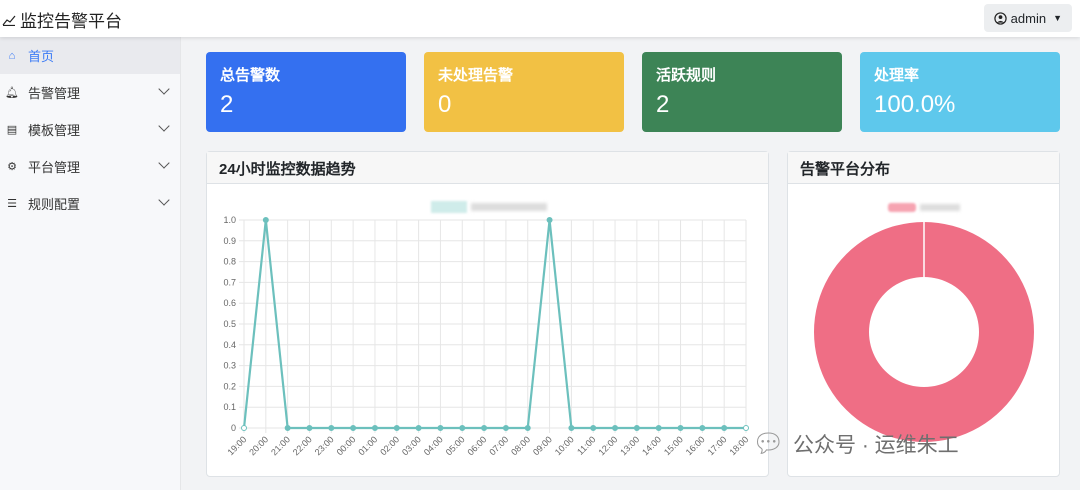 This screenshot has height=490, width=1080. What do you see at coordinates (229, 345) in the screenshot?
I see `y-tick-label: 0.4` at bounding box center [229, 345].